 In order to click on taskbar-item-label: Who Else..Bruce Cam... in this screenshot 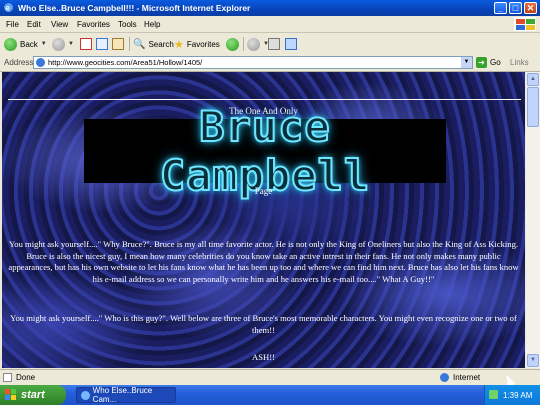, I will do `click(122, 395)`.